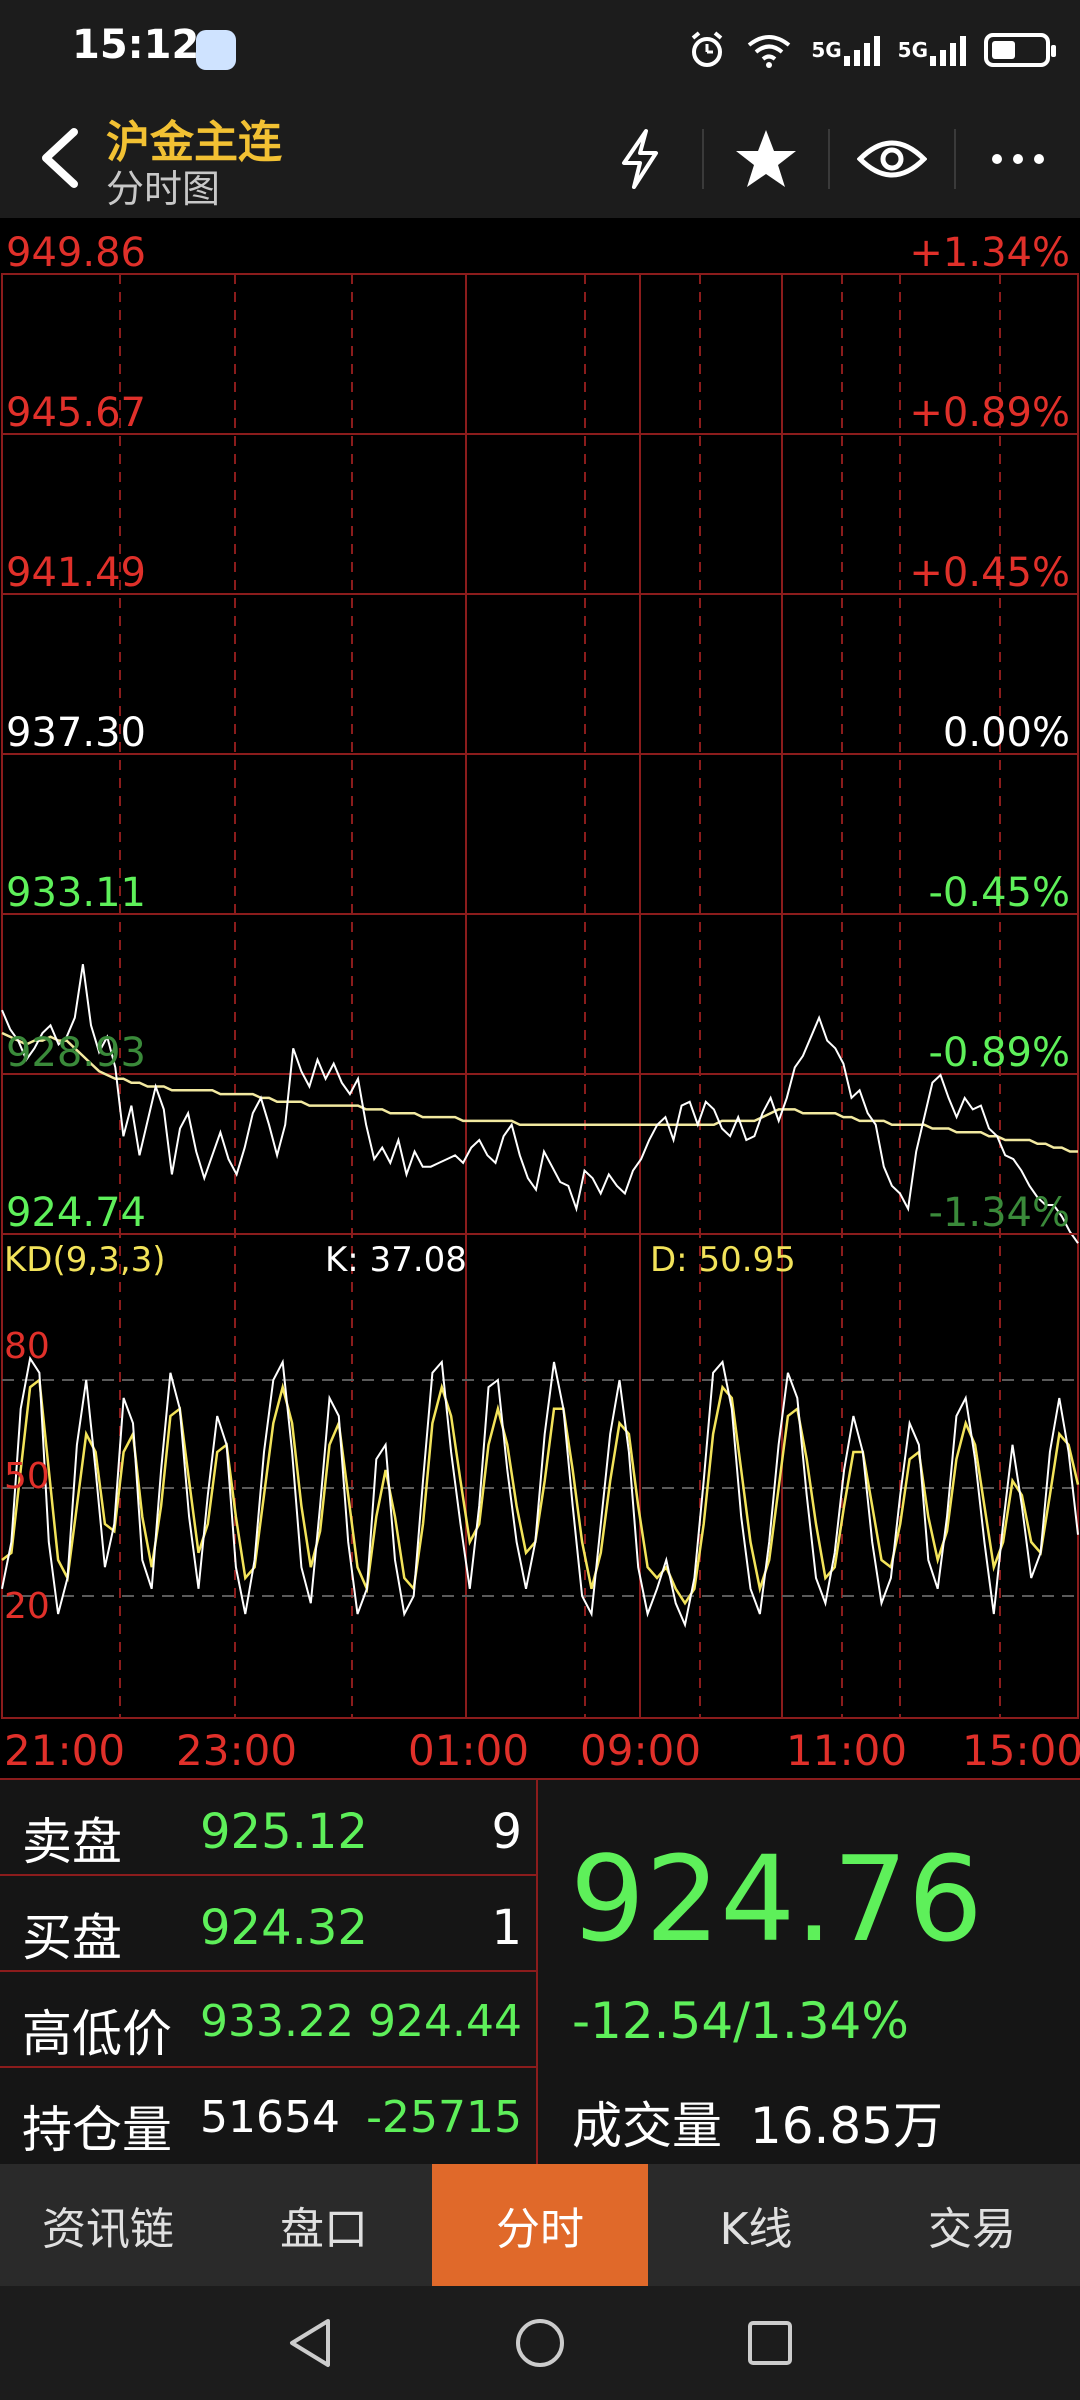 This screenshot has height=2400, width=1080. What do you see at coordinates (647, 2126) in the screenshot?
I see `volume-label: 成交量` at bounding box center [647, 2126].